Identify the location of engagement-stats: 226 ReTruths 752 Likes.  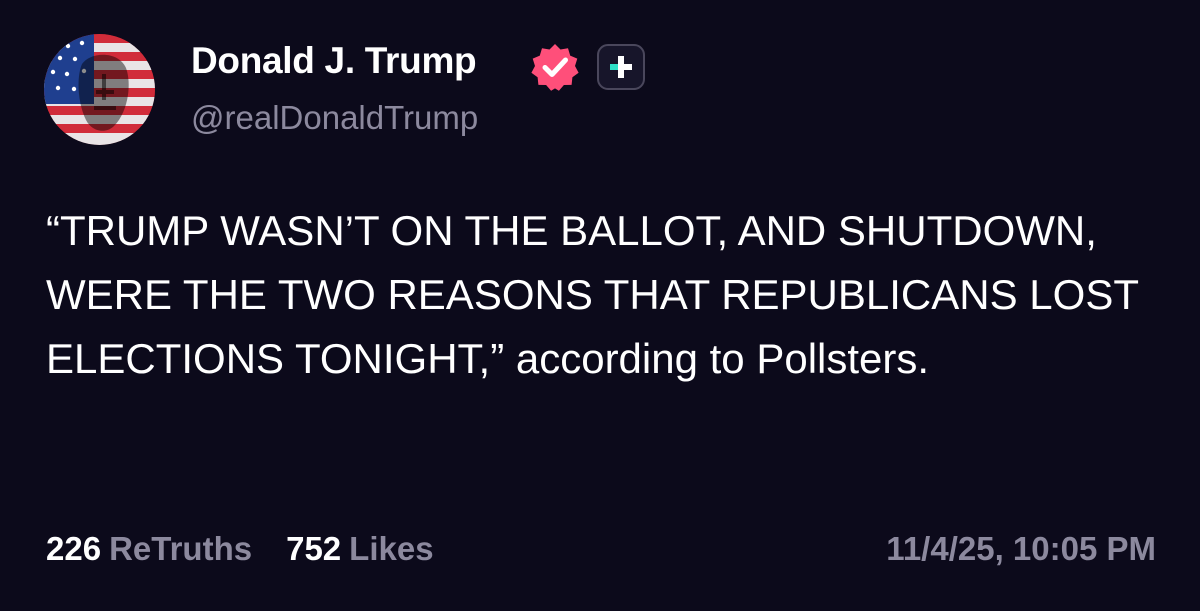
(240, 549).